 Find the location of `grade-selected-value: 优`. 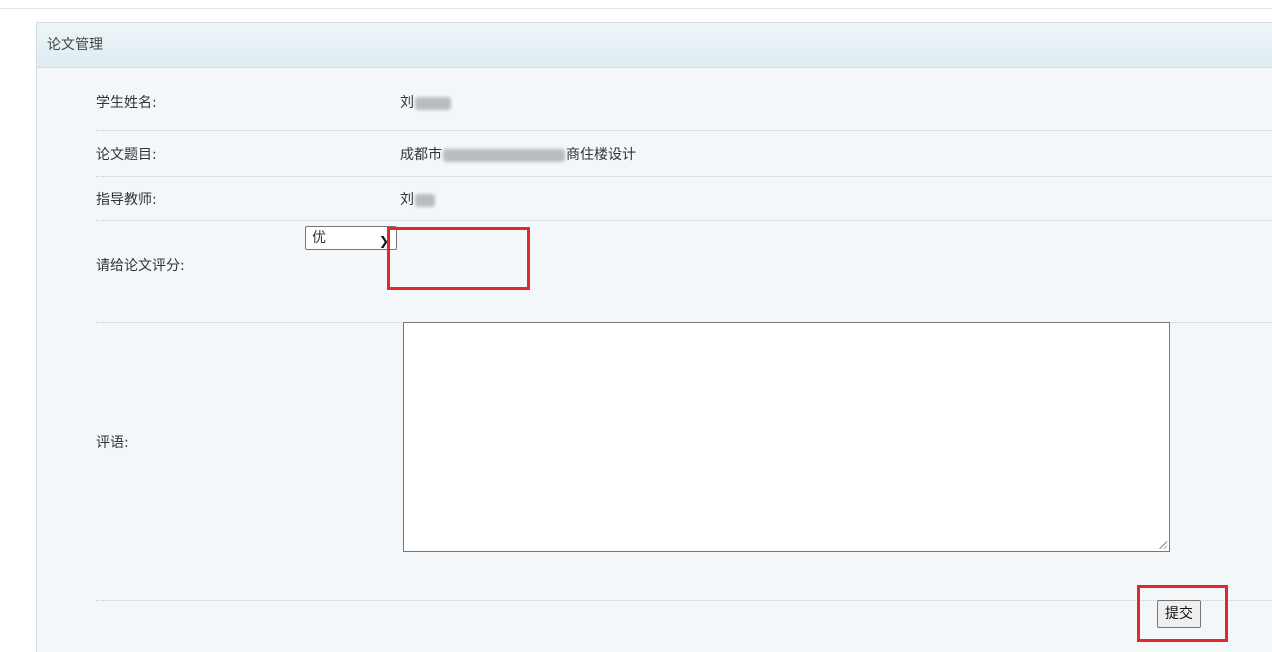

grade-selected-value: 优 is located at coordinates (319, 238).